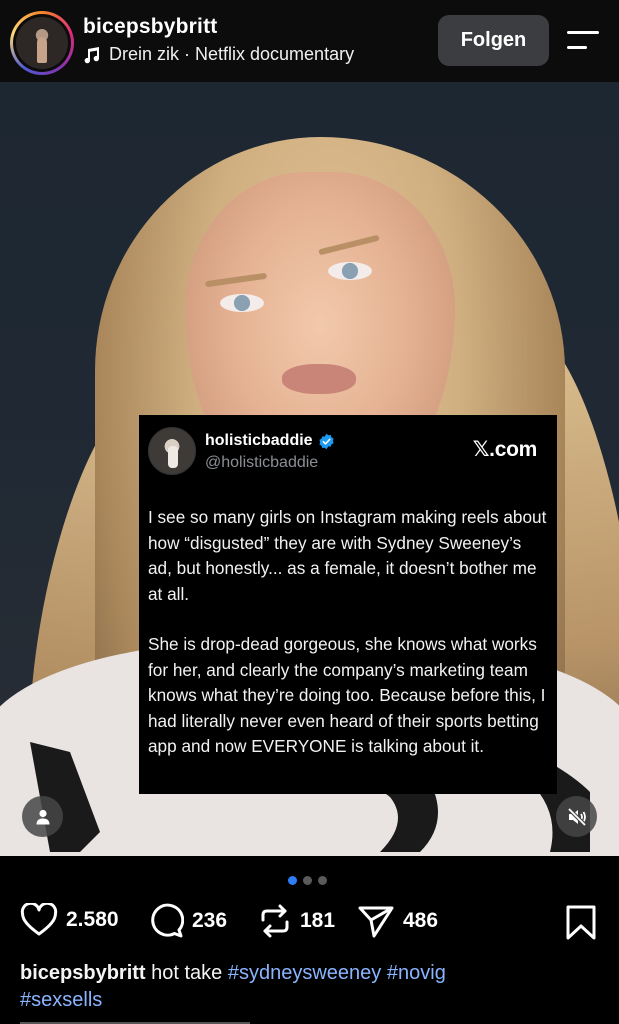  I want to click on carousel-indicator, so click(307, 880).